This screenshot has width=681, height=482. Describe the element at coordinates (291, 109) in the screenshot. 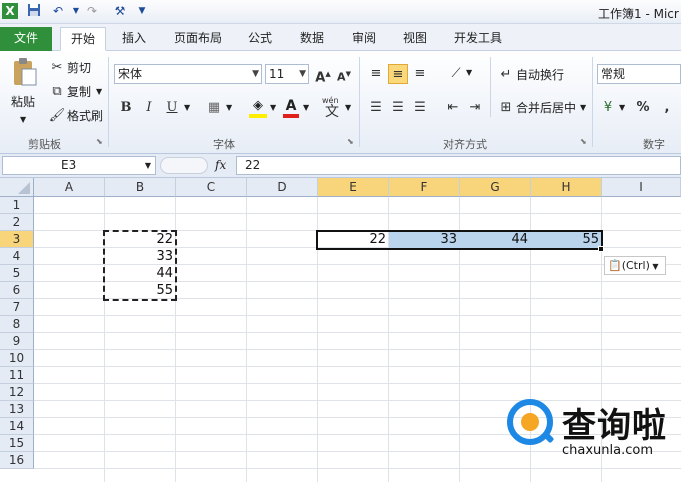

I see `font-color-icon: A` at that location.